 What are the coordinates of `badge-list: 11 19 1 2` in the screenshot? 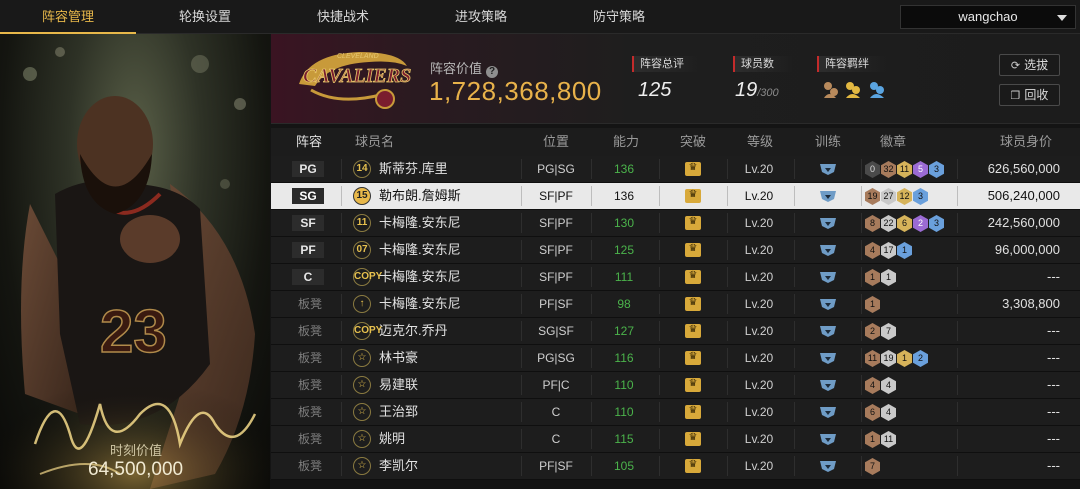 It's located at (897, 358).